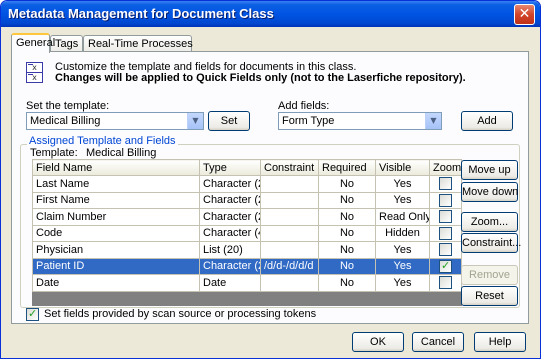 This screenshot has width=541, height=359. Describe the element at coordinates (289, 266) in the screenshot. I see `constraint-cell: /d/d-/d/d/d` at that location.